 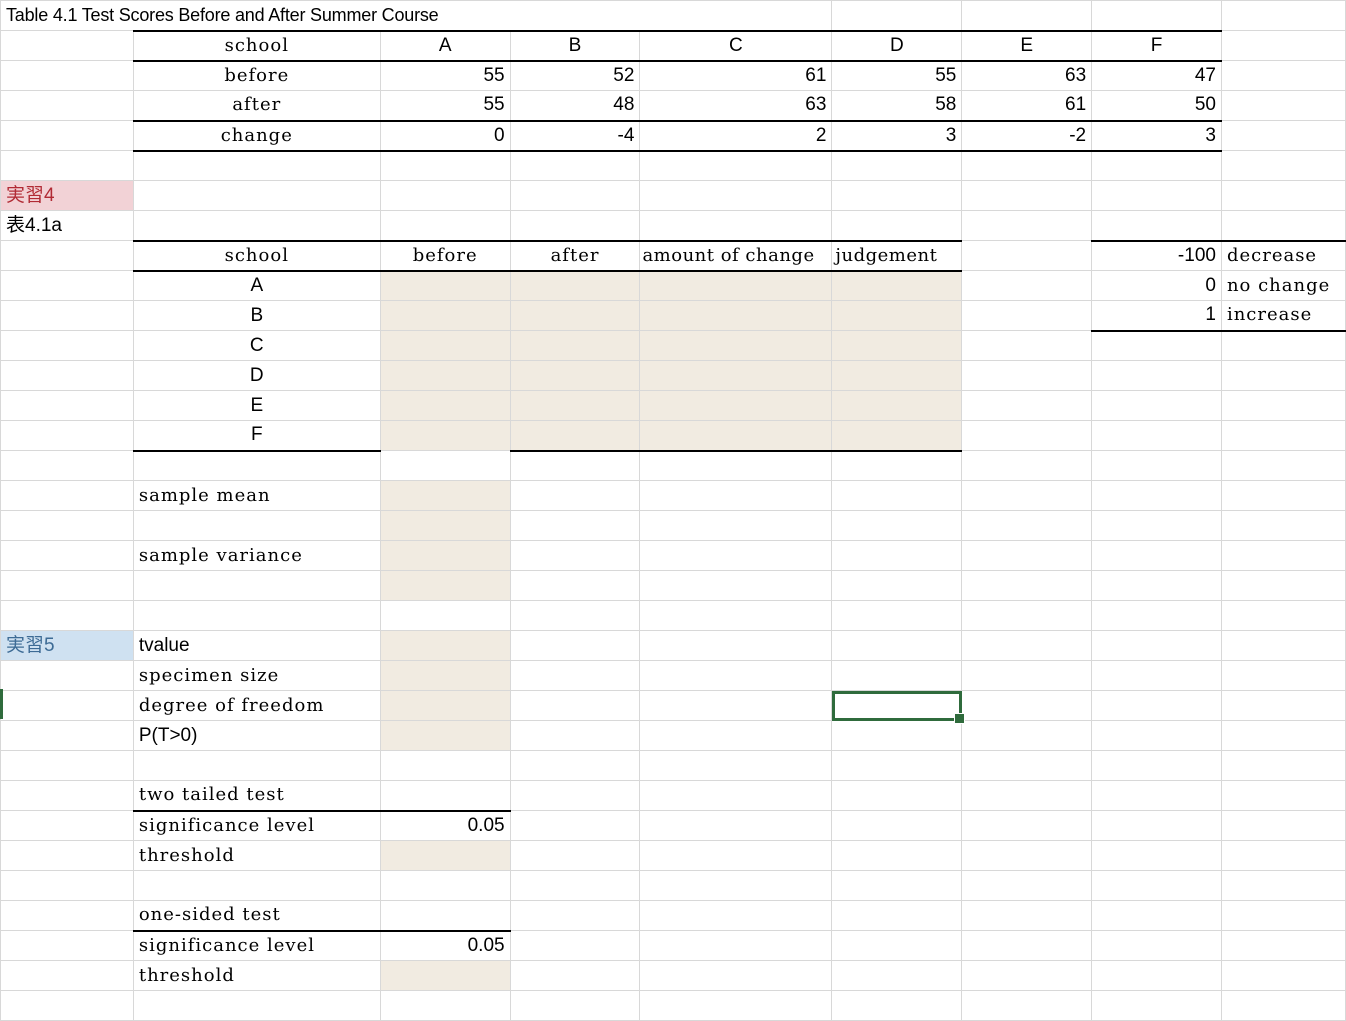 What do you see at coordinates (1156, 75) in the screenshot?
I see `table41-cell: 47` at bounding box center [1156, 75].